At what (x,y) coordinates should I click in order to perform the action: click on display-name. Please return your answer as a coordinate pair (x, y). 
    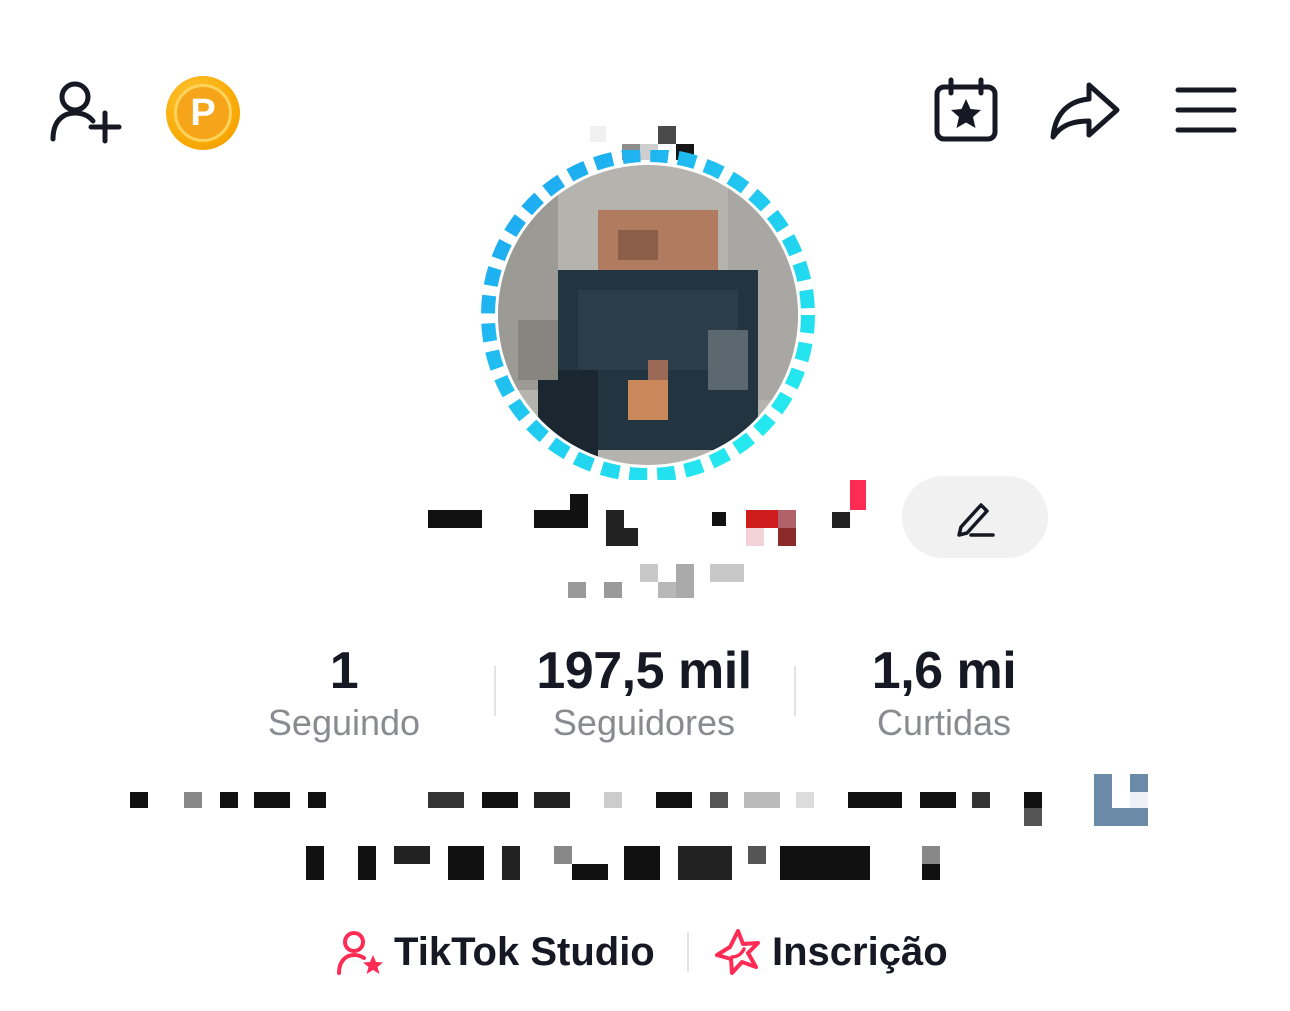
    Looking at the image, I should click on (650, 512).